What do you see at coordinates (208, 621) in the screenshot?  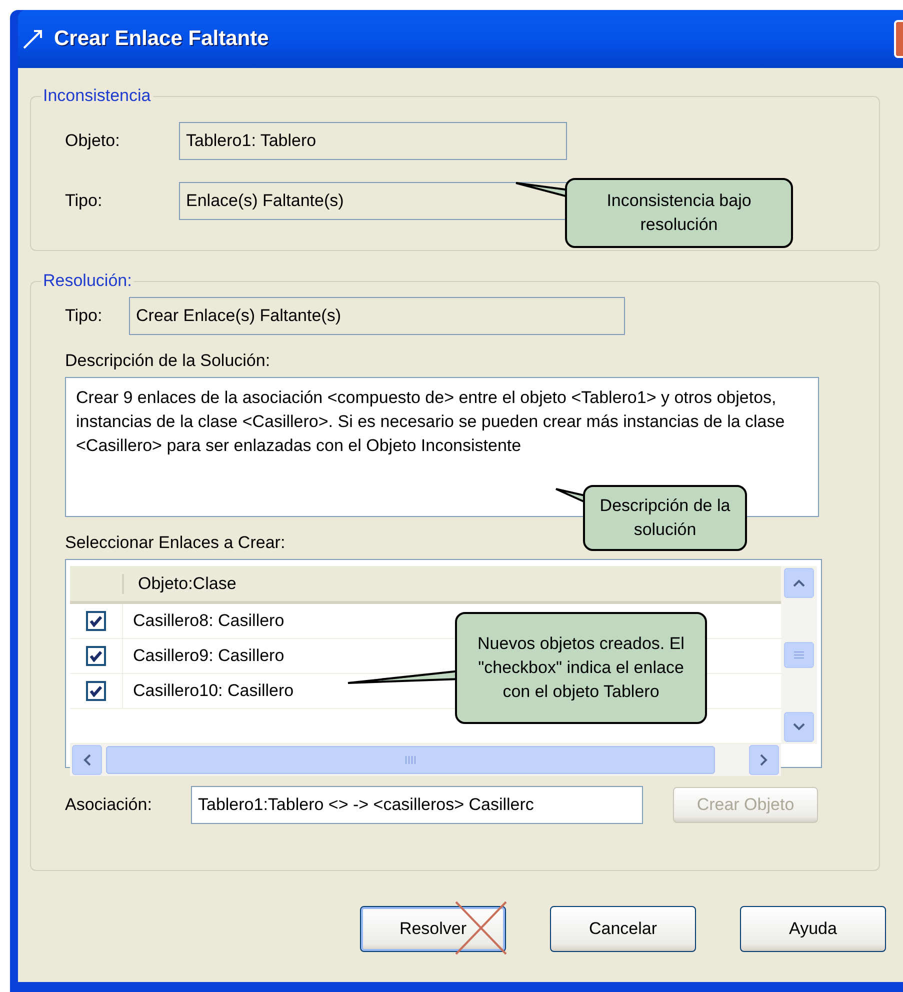 I see `table-cell-text: Casillero8: Casillero` at bounding box center [208, 621].